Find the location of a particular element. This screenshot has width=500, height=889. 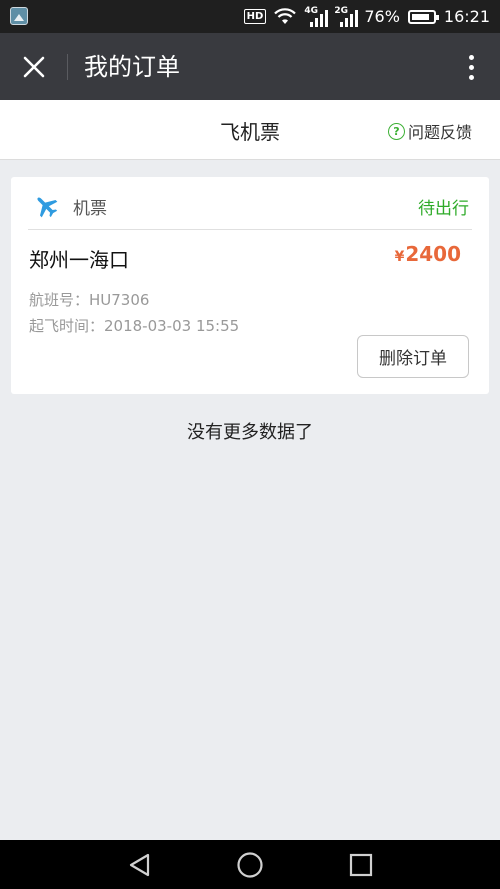

card-divider is located at coordinates (250, 229).